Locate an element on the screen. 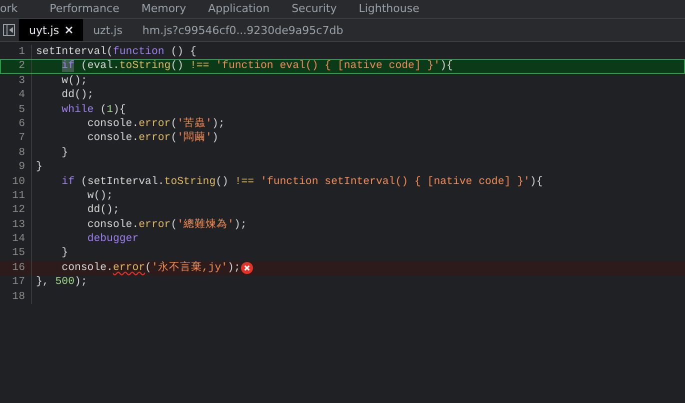 The image size is (685, 403). file-tab: uzt.js is located at coordinates (107, 30).